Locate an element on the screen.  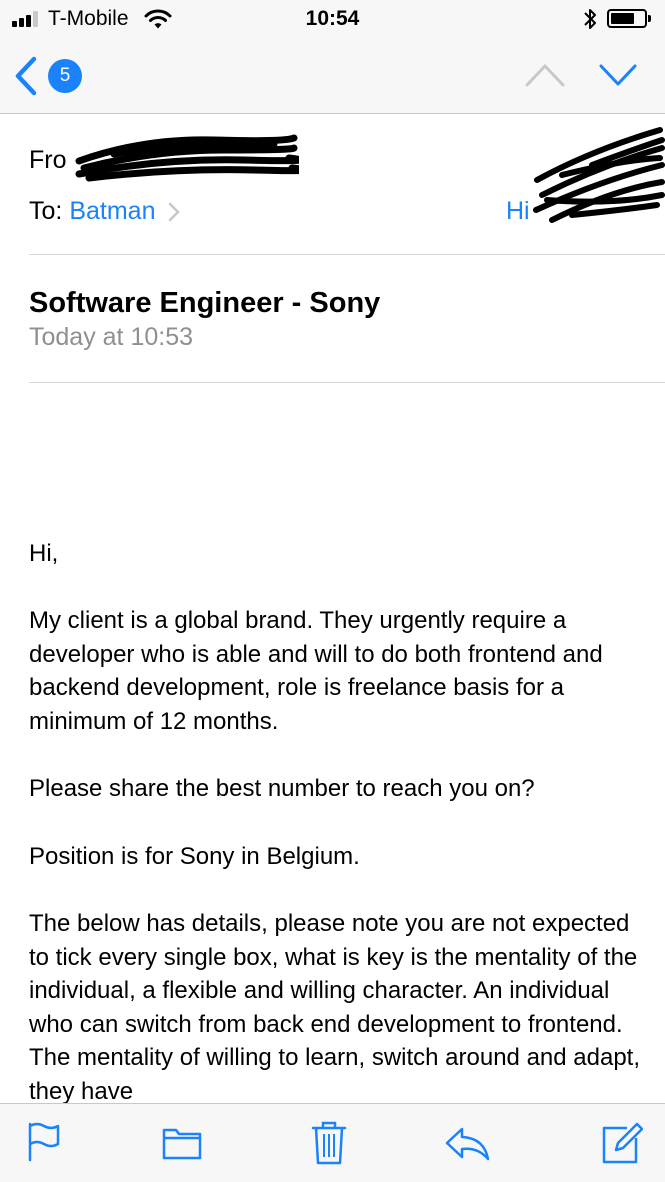
bluetooth-icon is located at coordinates (590, 19).